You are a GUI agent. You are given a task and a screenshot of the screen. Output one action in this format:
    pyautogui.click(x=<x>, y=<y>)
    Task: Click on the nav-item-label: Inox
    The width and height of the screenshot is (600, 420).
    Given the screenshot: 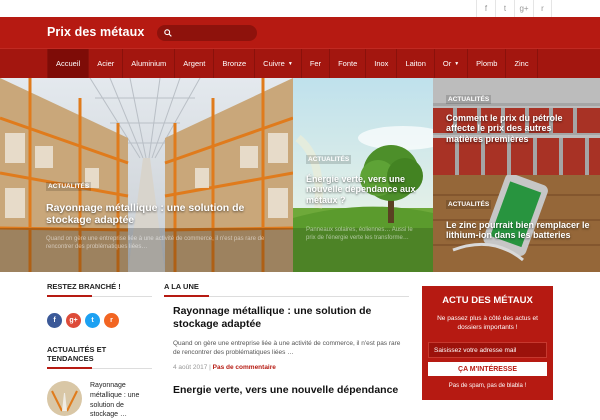 What is the action you would take?
    pyautogui.click(x=381, y=63)
    